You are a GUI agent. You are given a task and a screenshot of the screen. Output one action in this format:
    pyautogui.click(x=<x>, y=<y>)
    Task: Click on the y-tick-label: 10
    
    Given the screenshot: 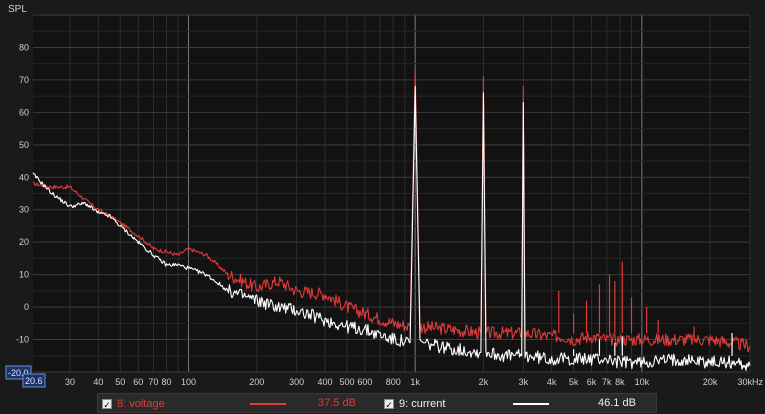 What is the action you would take?
    pyautogui.click(x=24, y=275)
    